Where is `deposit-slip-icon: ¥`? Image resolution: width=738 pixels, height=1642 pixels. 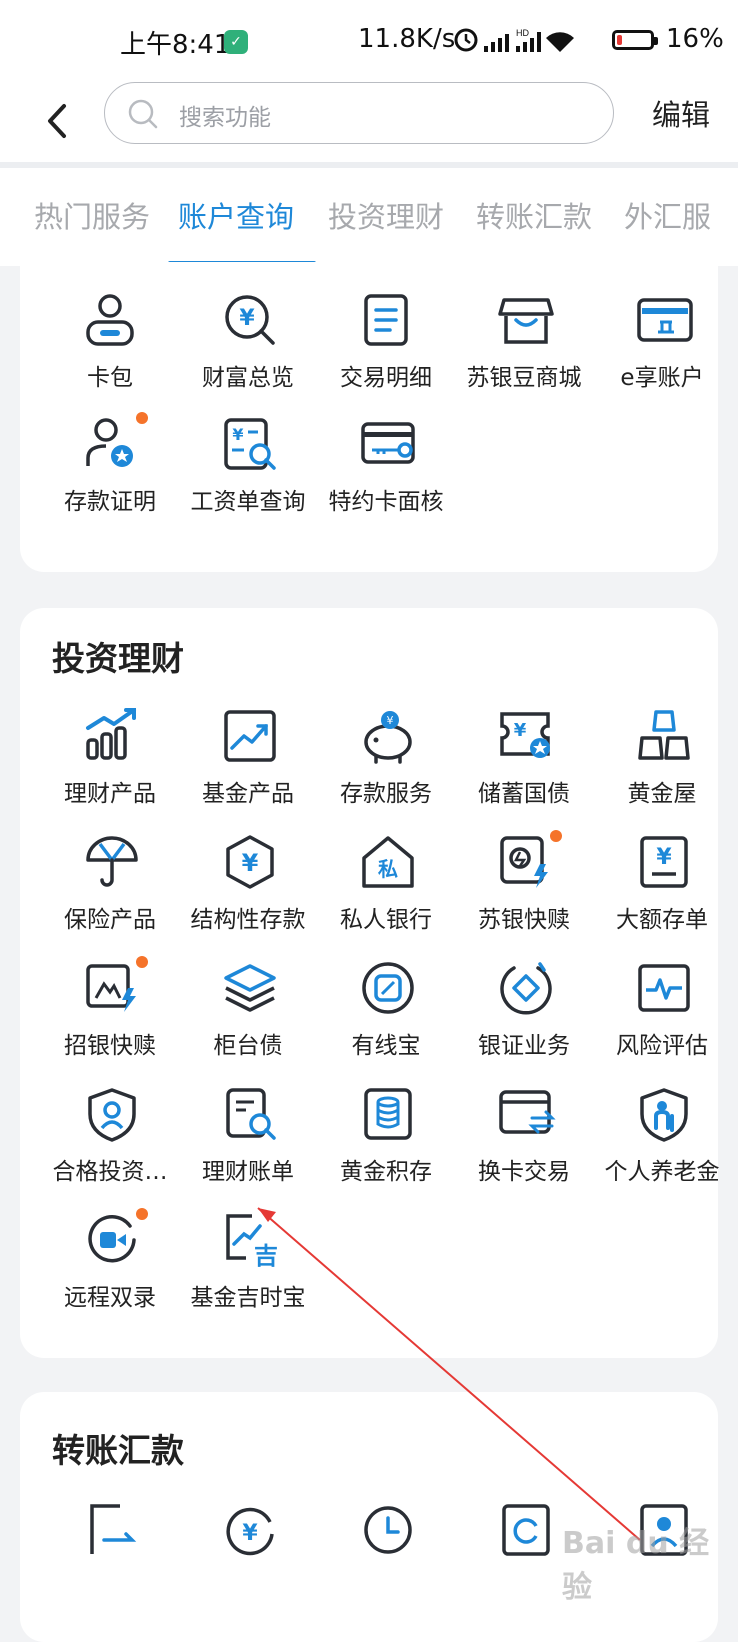 deposit-slip-icon: ¥ is located at coordinates (664, 862).